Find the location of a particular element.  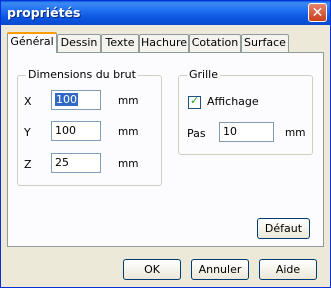

pas-label: Pas is located at coordinates (196, 133).